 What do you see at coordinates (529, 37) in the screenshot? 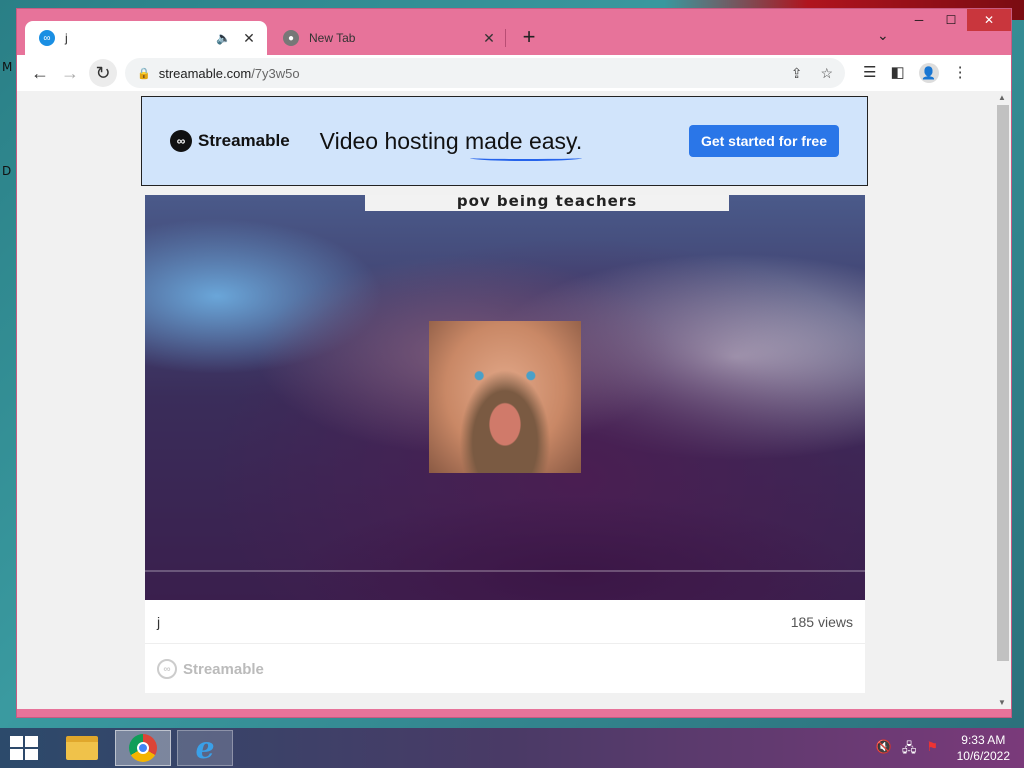
I see `new-tab-button: +` at bounding box center [529, 37].